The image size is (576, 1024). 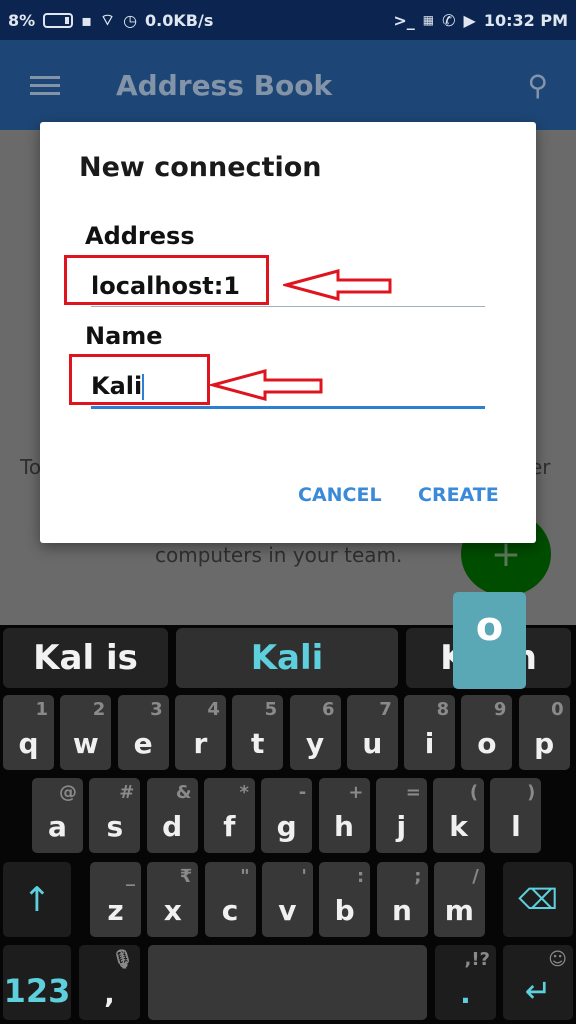 What do you see at coordinates (430, 732) in the screenshot?
I see `key-i: 8i` at bounding box center [430, 732].